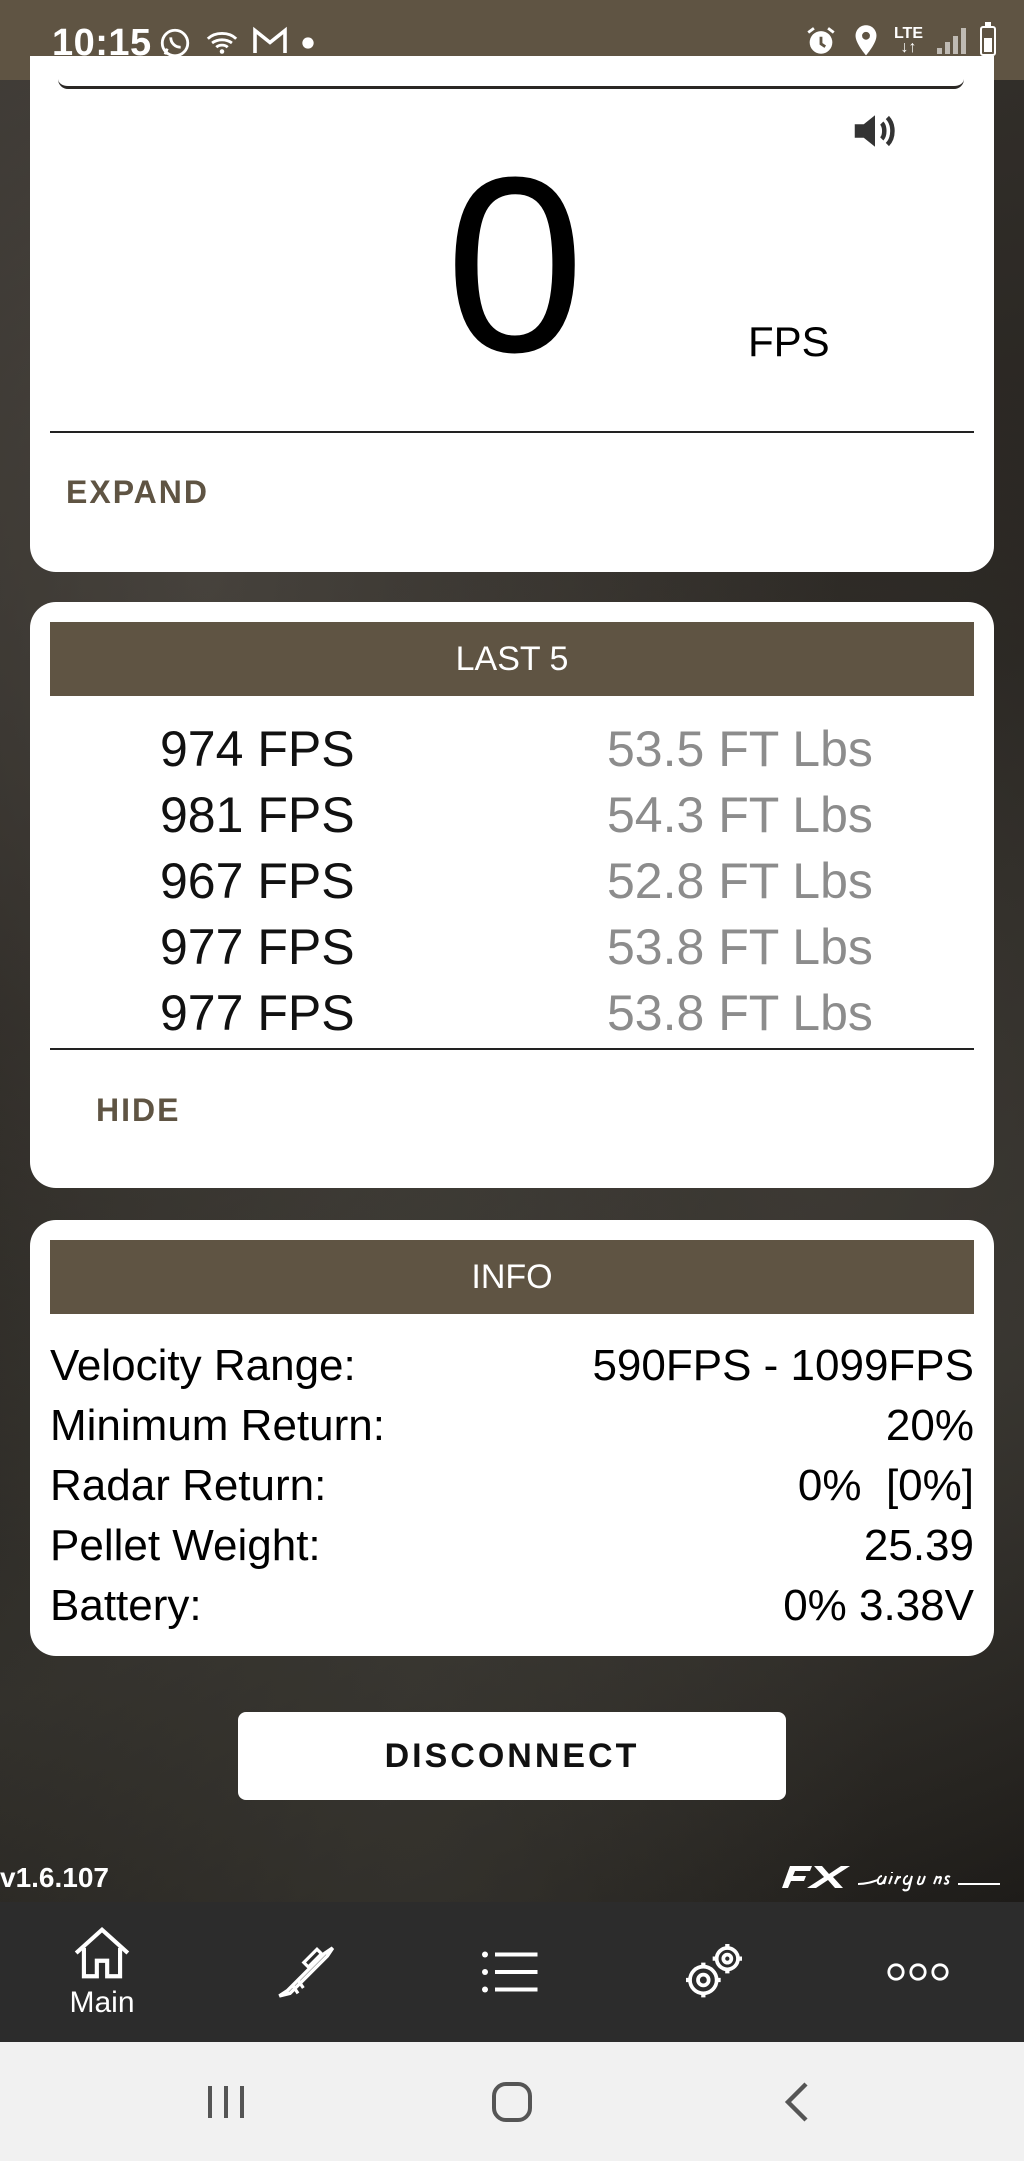 The height and width of the screenshot is (2161, 1024). I want to click on battery-icon, so click(988, 39).